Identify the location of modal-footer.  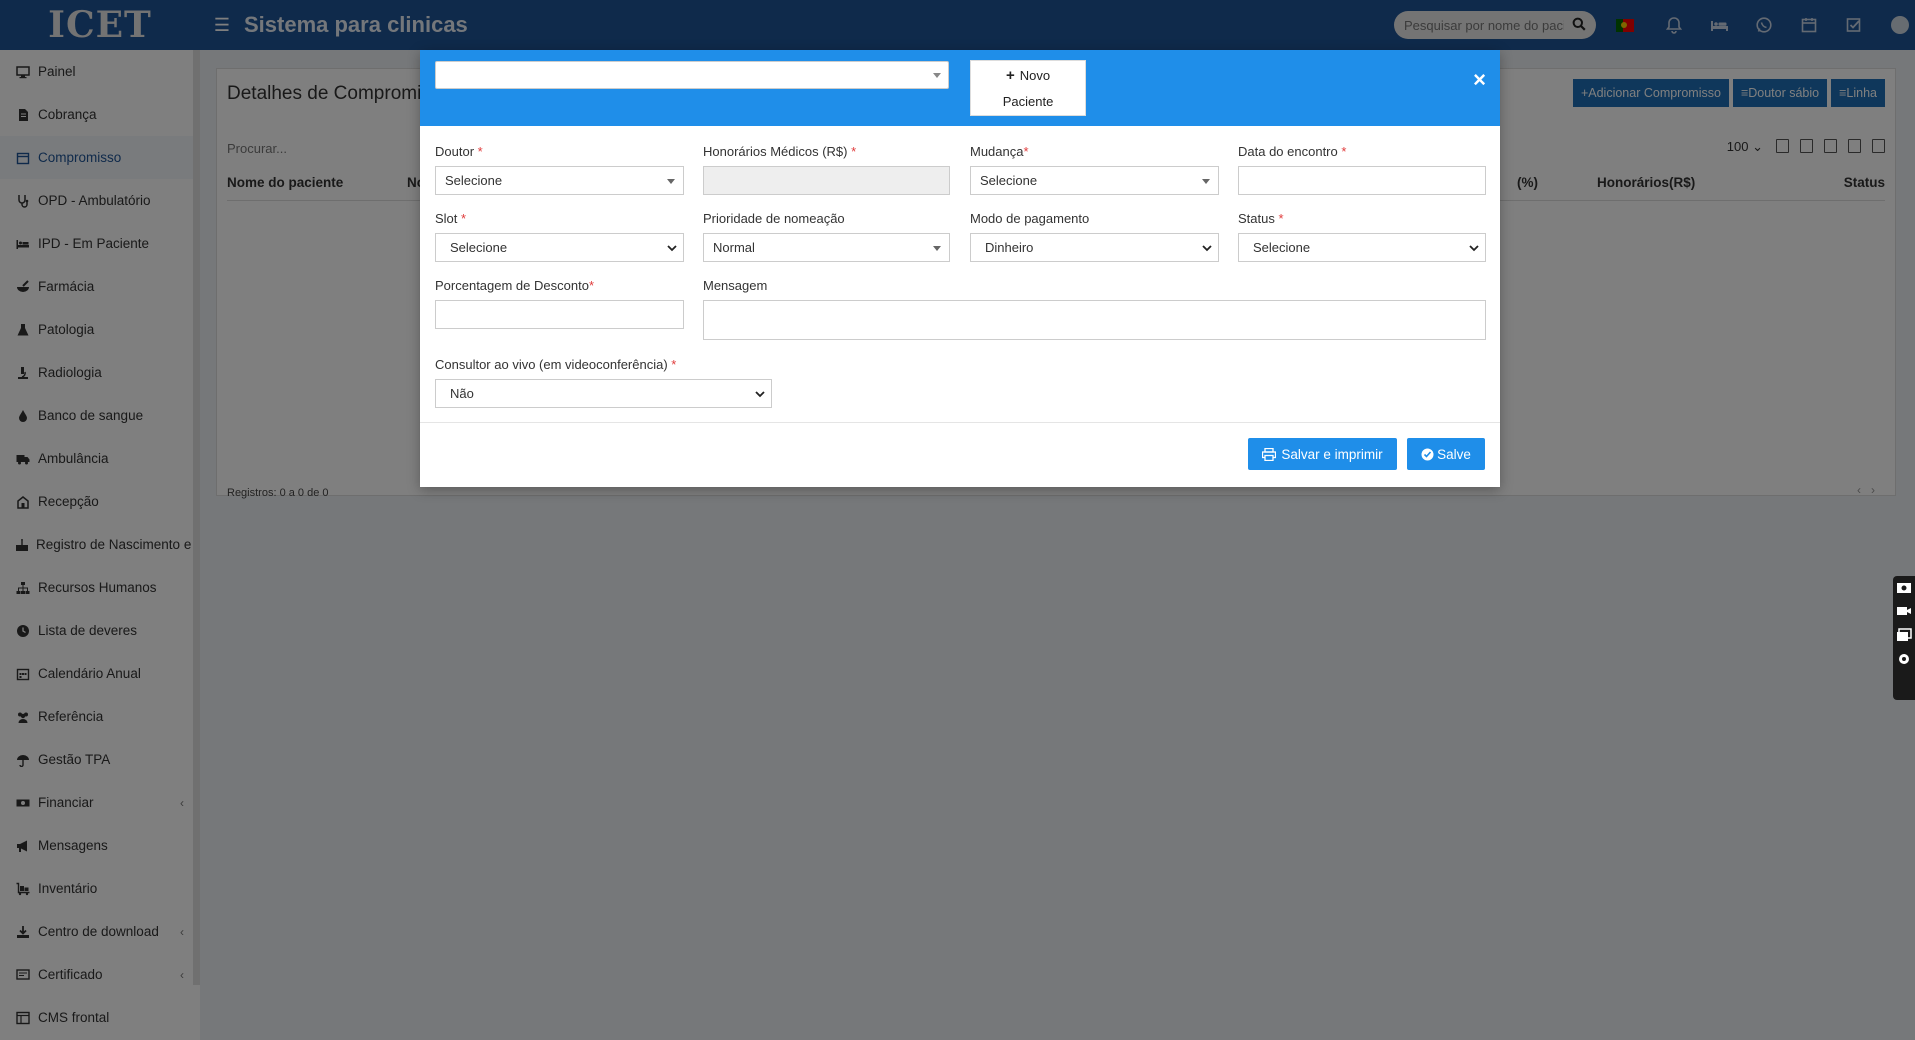
(960, 422).